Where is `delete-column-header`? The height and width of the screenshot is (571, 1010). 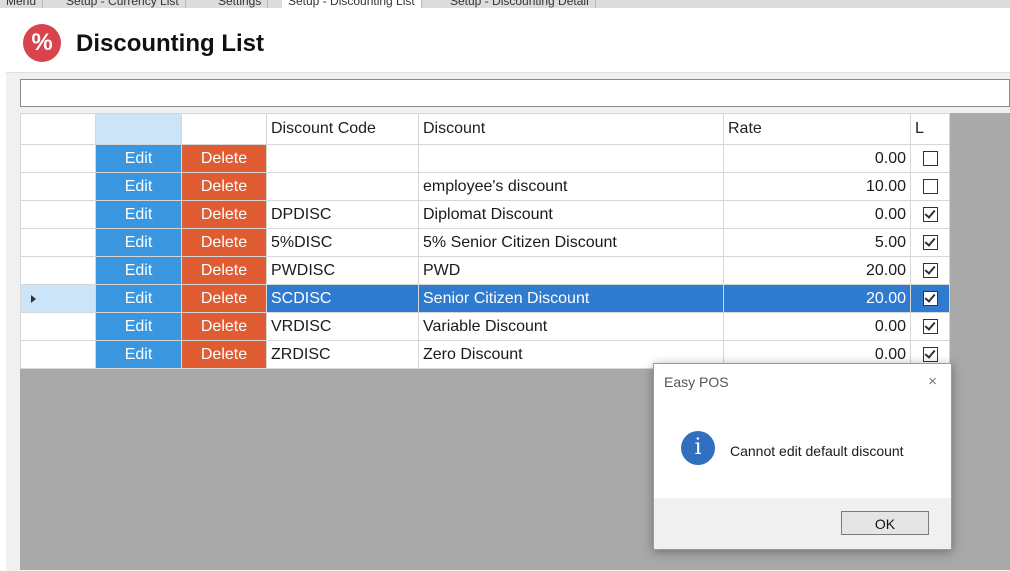
delete-column-header is located at coordinates (224, 129).